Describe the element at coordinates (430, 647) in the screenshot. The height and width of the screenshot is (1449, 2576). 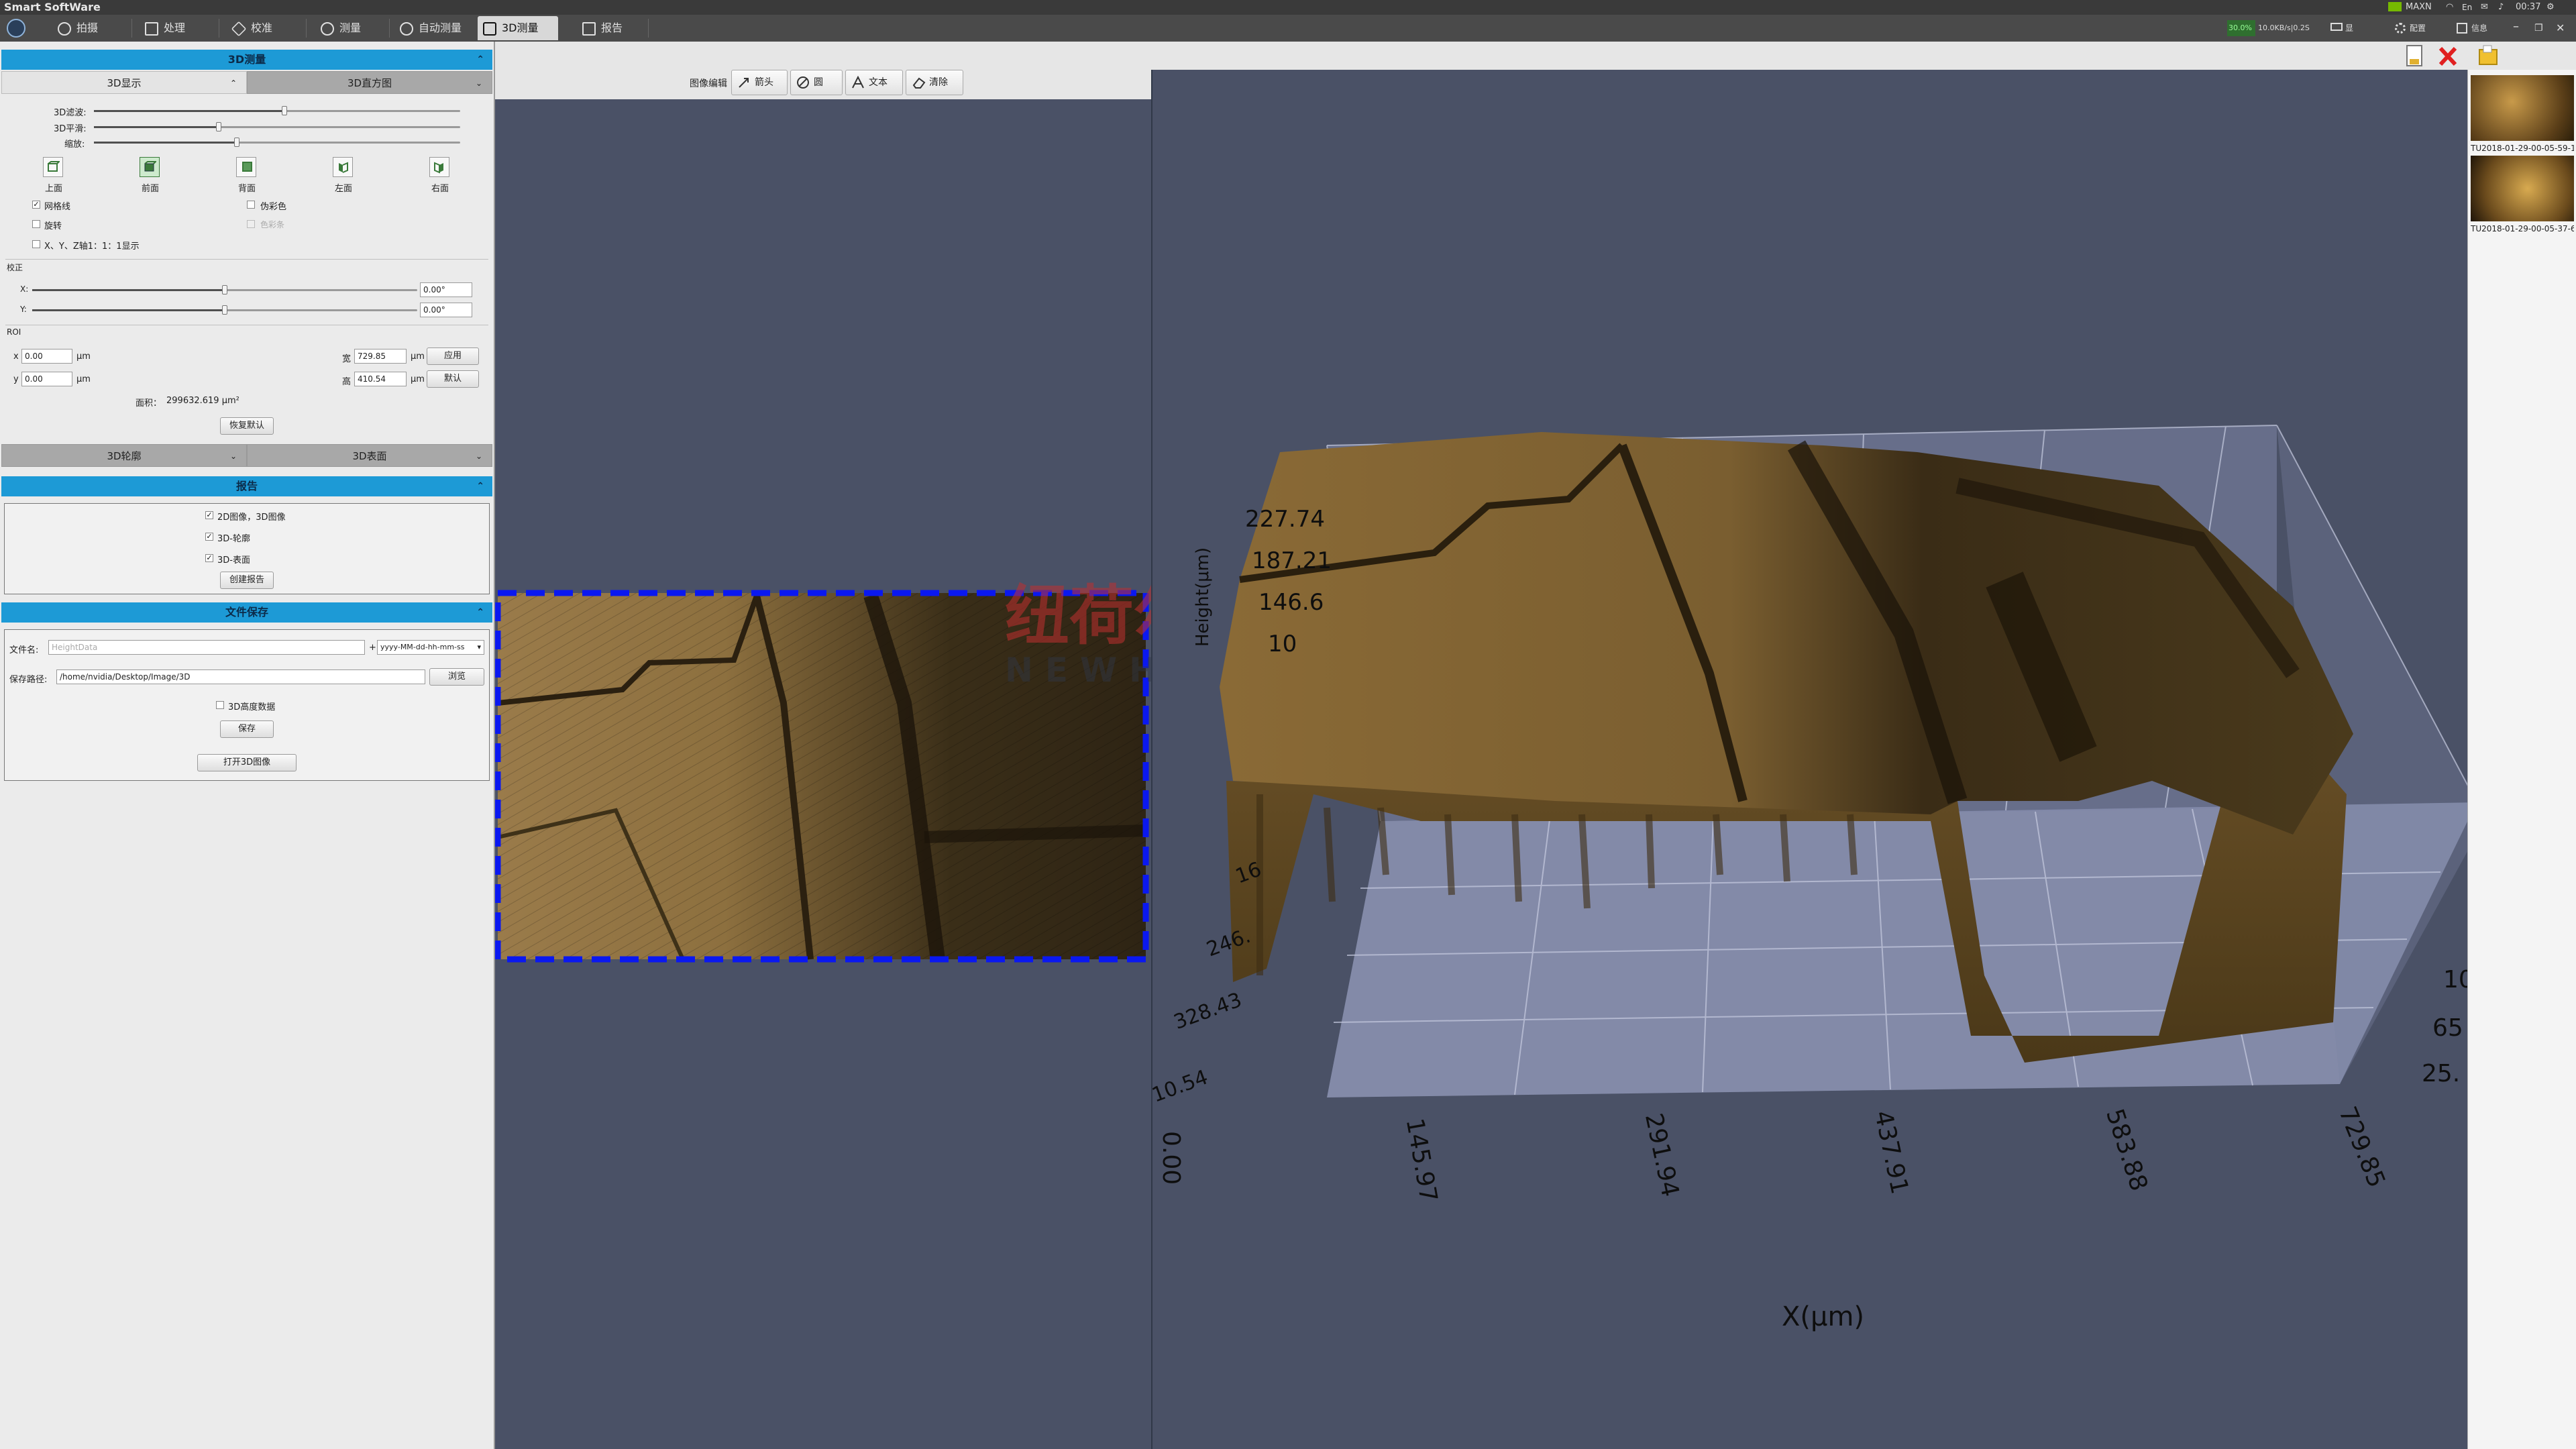
I see `date-format-select: yyyy-MM-dd-hh-mm-ss ▾` at that location.